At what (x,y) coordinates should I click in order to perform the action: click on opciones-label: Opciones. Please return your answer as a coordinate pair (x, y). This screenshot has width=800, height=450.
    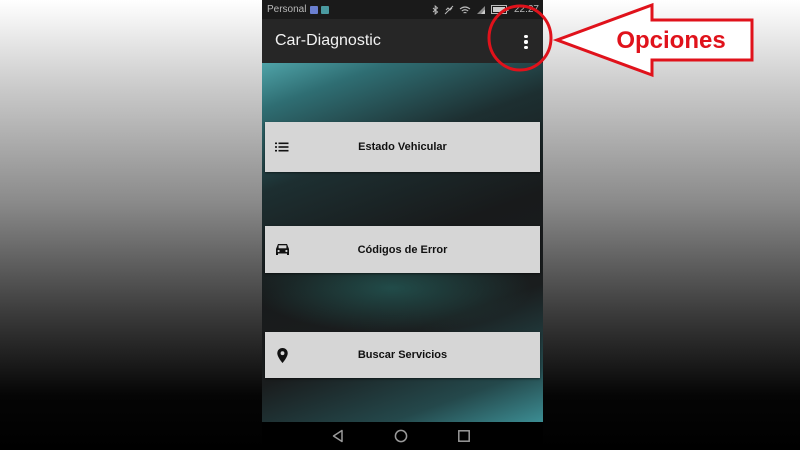
    Looking at the image, I should click on (670, 40).